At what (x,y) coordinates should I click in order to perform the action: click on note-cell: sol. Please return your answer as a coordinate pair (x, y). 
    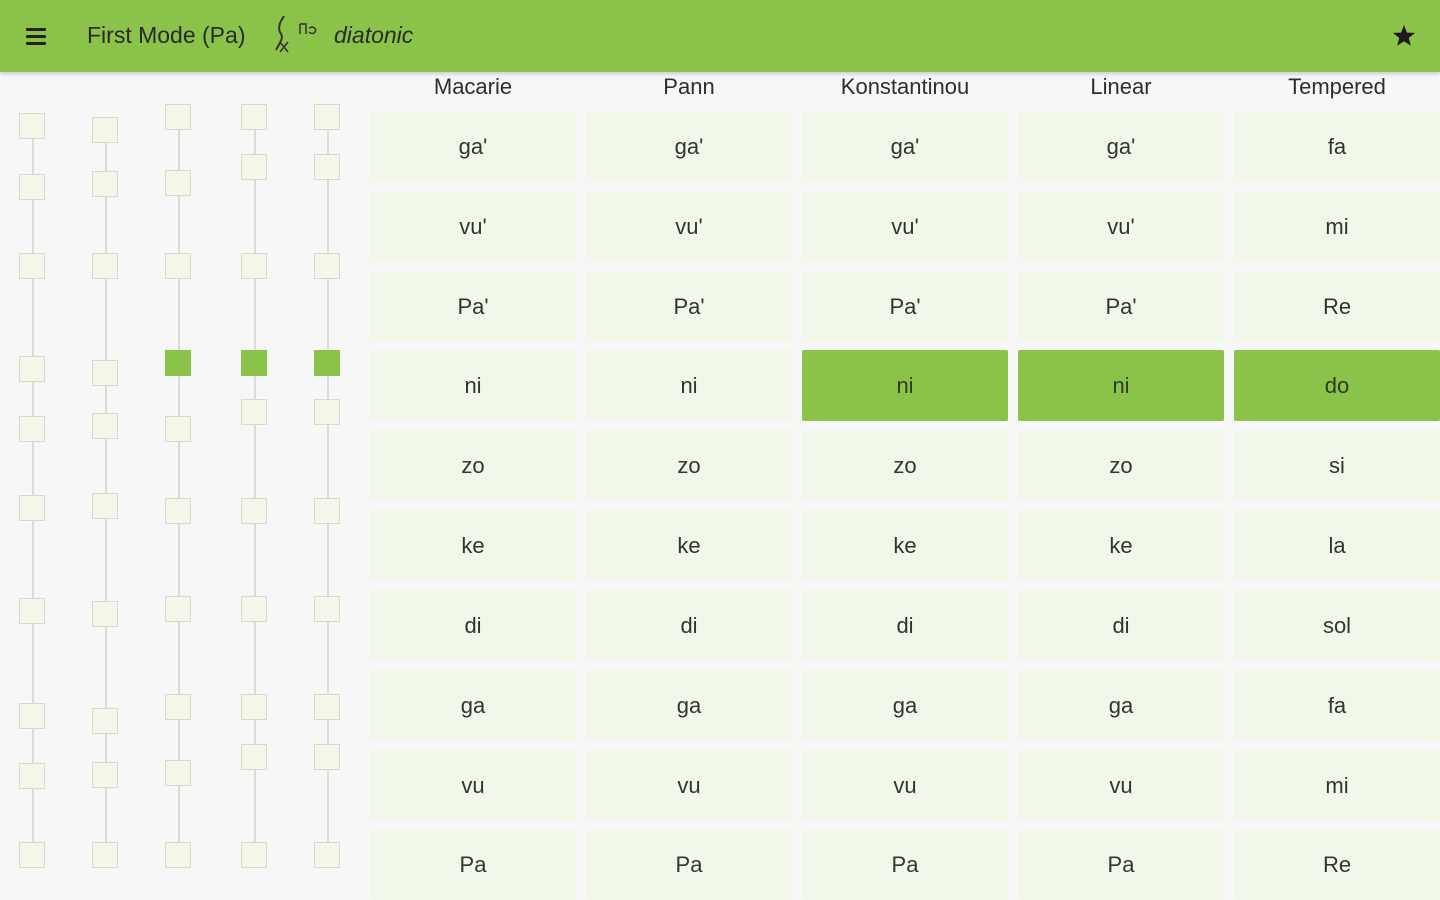
    Looking at the image, I should click on (1337, 625).